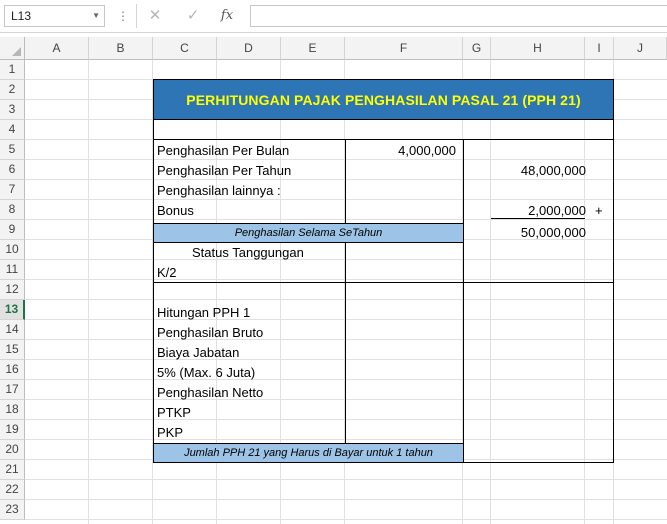 The height and width of the screenshot is (524, 667). I want to click on row-header-15: 15, so click(12, 350).